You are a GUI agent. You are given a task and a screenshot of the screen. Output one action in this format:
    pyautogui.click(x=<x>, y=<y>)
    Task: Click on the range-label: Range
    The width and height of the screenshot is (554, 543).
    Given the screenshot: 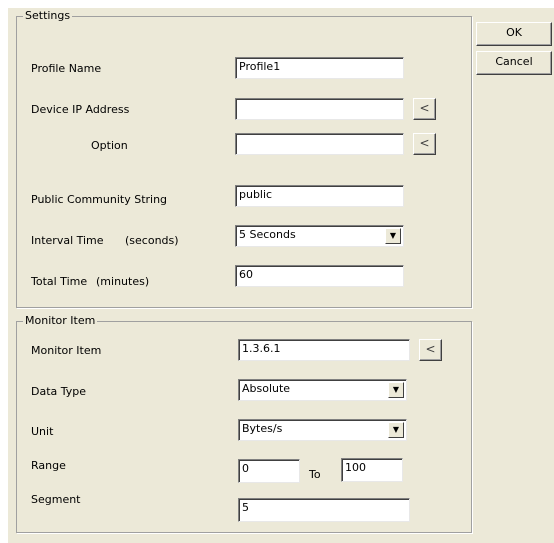 What is the action you would take?
    pyautogui.click(x=48, y=465)
    